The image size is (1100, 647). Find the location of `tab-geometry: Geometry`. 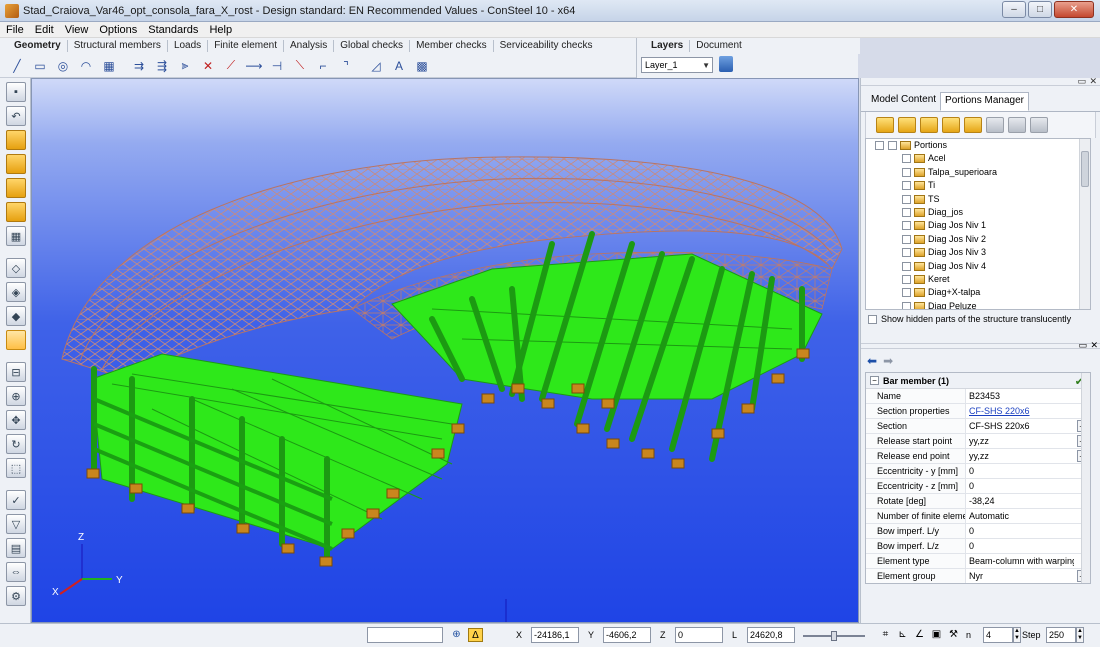

tab-geometry: Geometry is located at coordinates (38, 46).